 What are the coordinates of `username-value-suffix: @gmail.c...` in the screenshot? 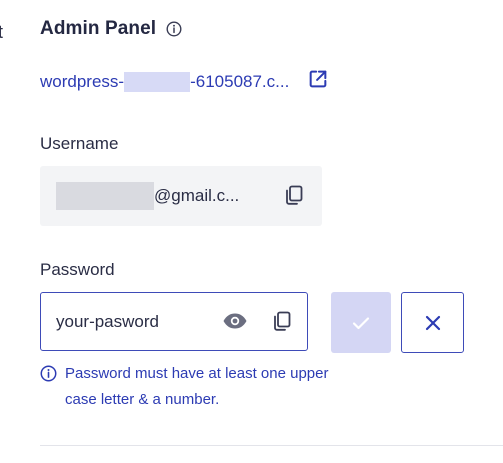 It's located at (197, 195).